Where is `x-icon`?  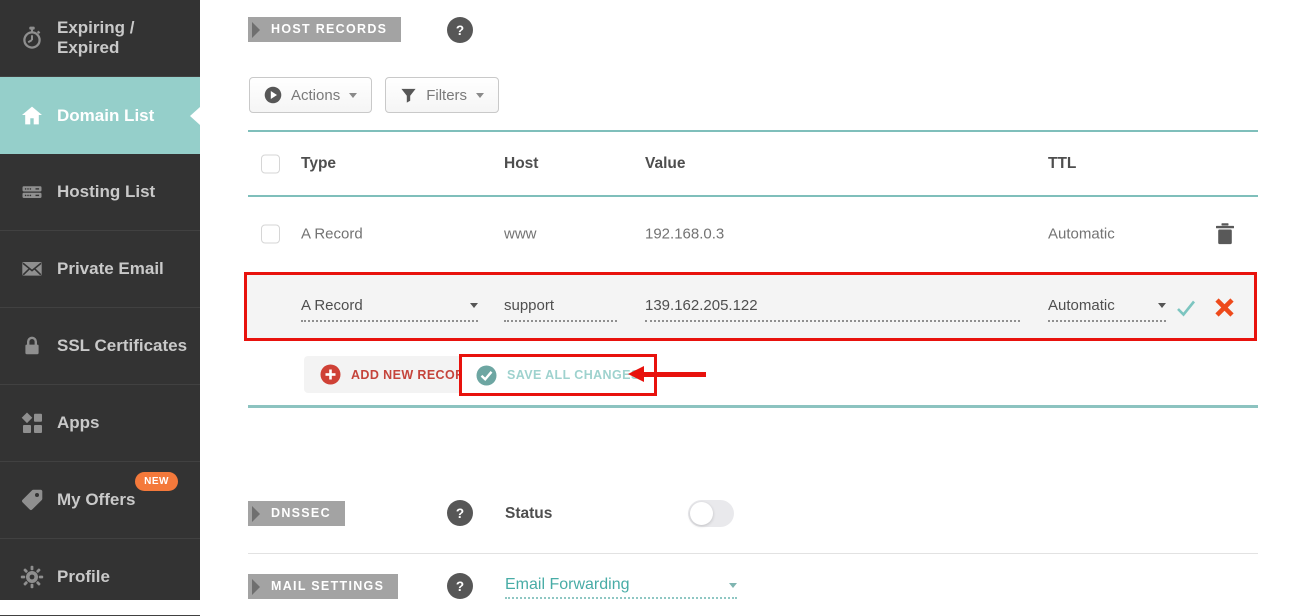 x-icon is located at coordinates (1224, 307).